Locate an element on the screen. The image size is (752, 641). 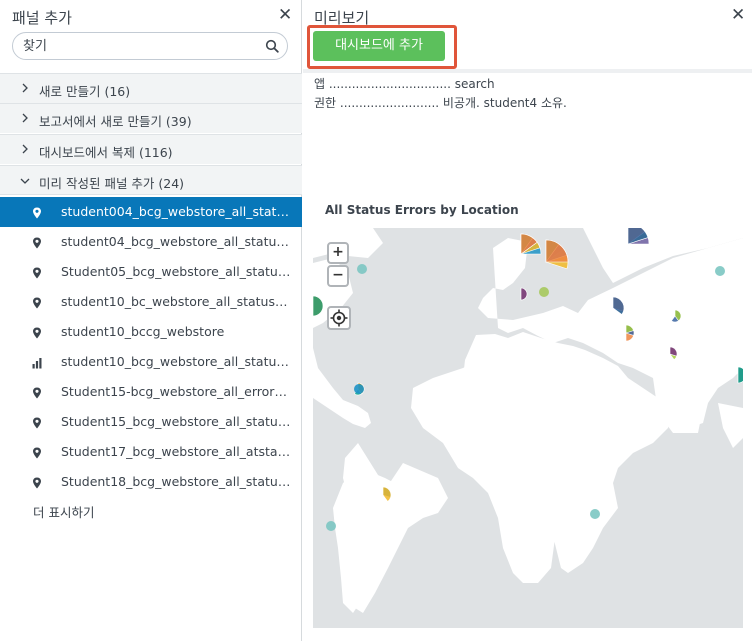
bar-chart-icon is located at coordinates (37, 363).